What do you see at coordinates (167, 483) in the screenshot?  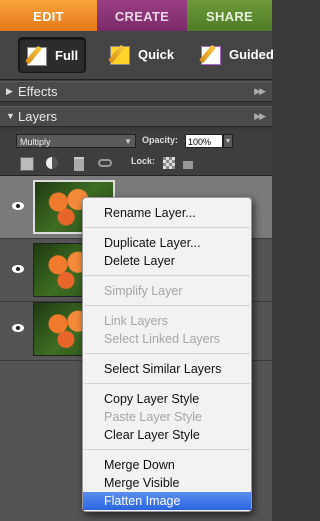 I see `menu-item-merge-visible: Merge Visible` at bounding box center [167, 483].